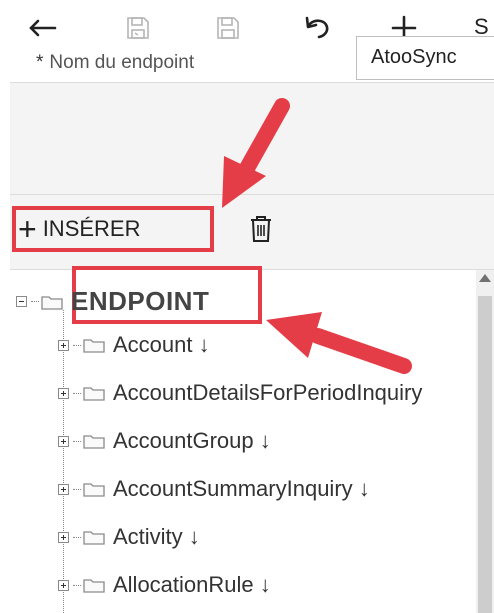  I want to click on undo-button, so click(318, 28).